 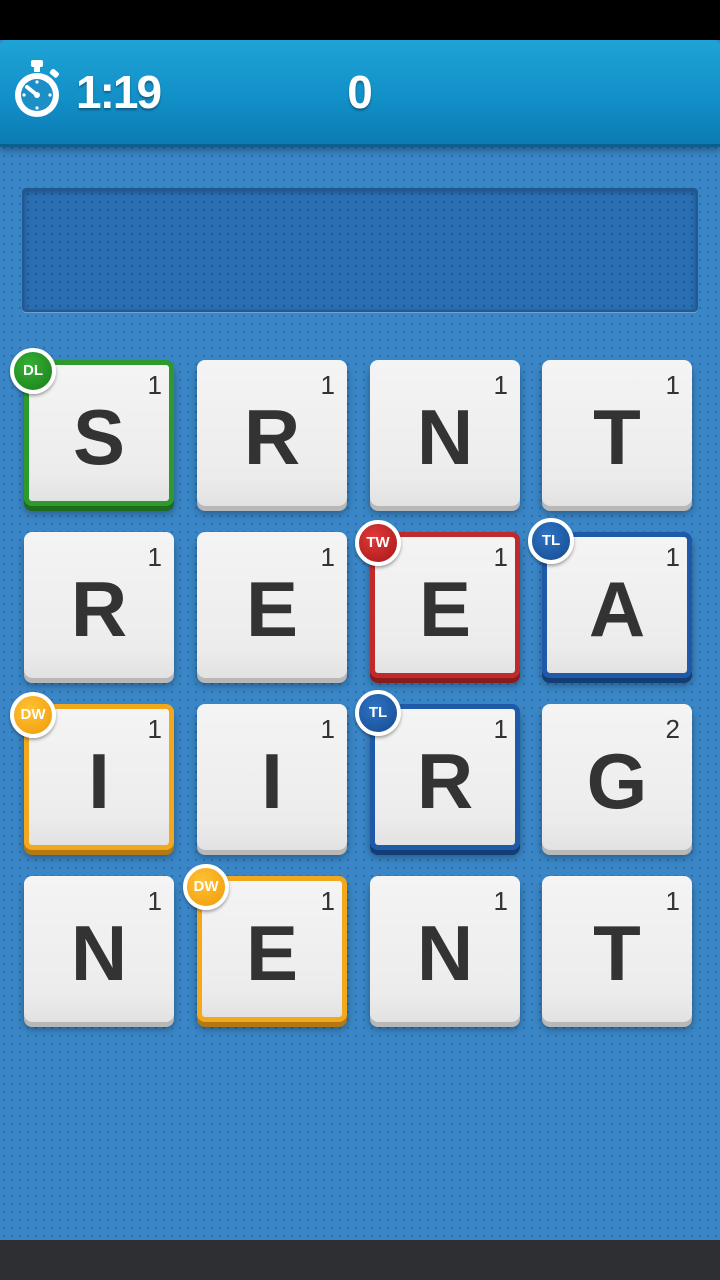 I want to click on tile-letter: S, so click(x=99, y=437).